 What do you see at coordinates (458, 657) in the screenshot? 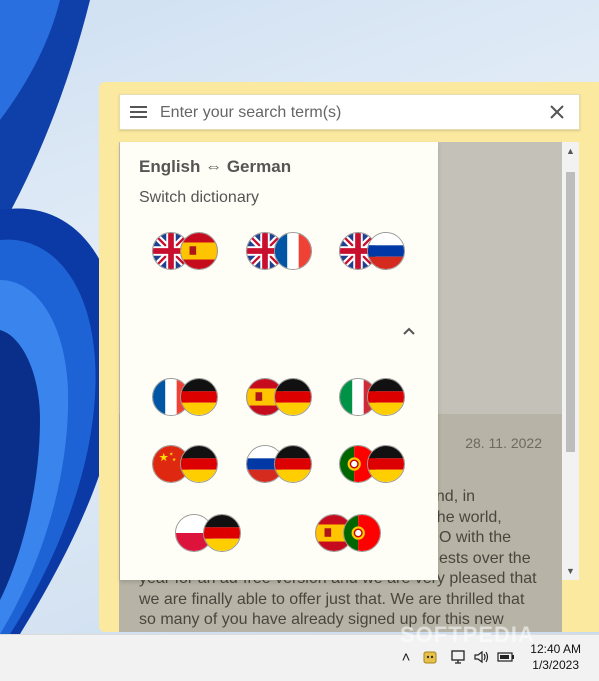
I see `network-icon` at bounding box center [458, 657].